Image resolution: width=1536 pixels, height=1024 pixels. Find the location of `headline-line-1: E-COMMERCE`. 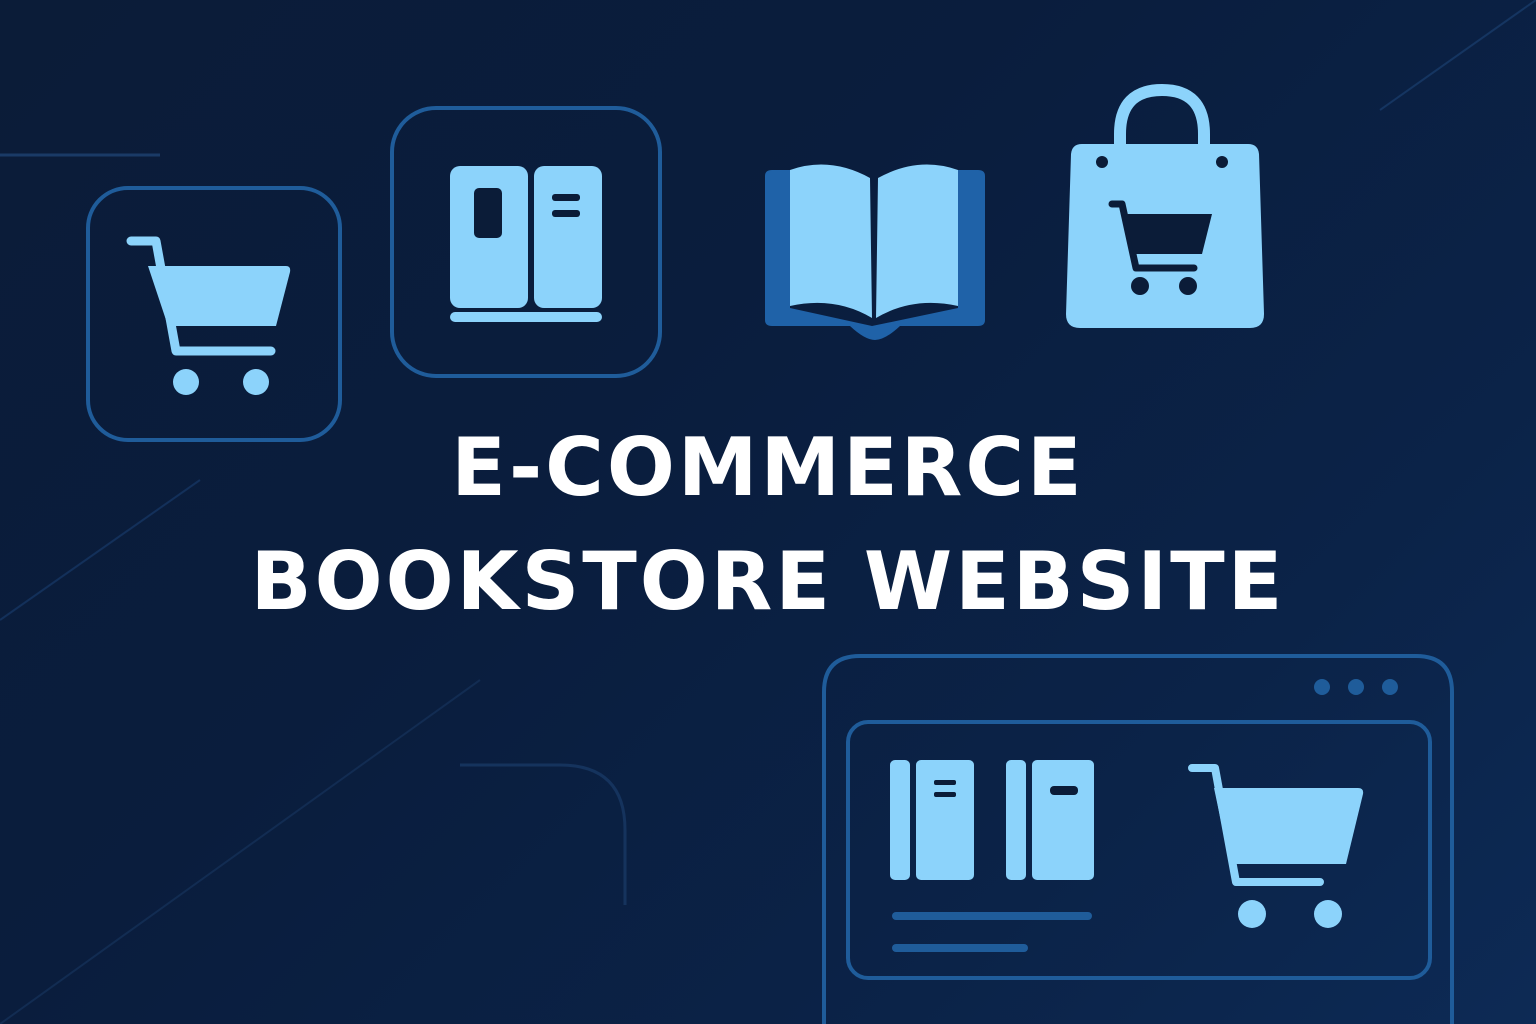

headline-line-1: E-COMMERCE is located at coordinates (768, 467).